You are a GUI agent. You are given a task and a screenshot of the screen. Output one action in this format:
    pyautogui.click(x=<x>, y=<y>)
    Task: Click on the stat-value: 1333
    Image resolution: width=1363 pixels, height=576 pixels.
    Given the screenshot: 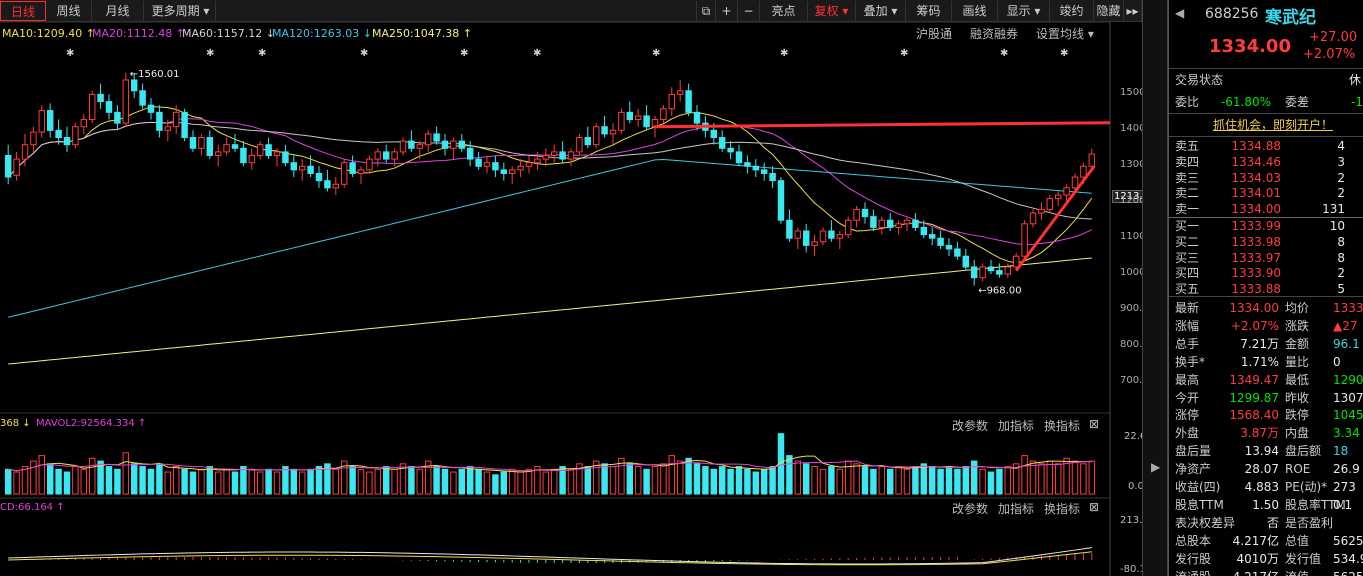 What is the action you would take?
    pyautogui.click(x=1348, y=308)
    